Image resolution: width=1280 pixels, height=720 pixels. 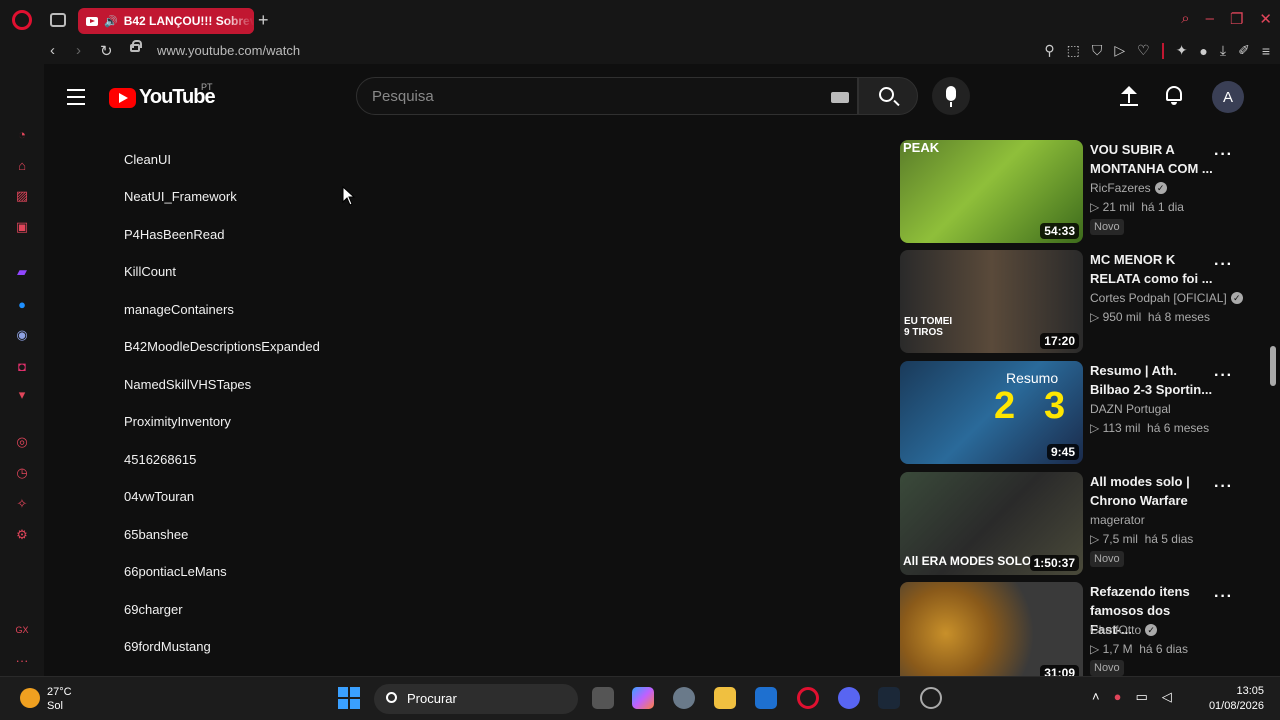 I want to click on scrollbar-thumb, so click(x=1273, y=366).